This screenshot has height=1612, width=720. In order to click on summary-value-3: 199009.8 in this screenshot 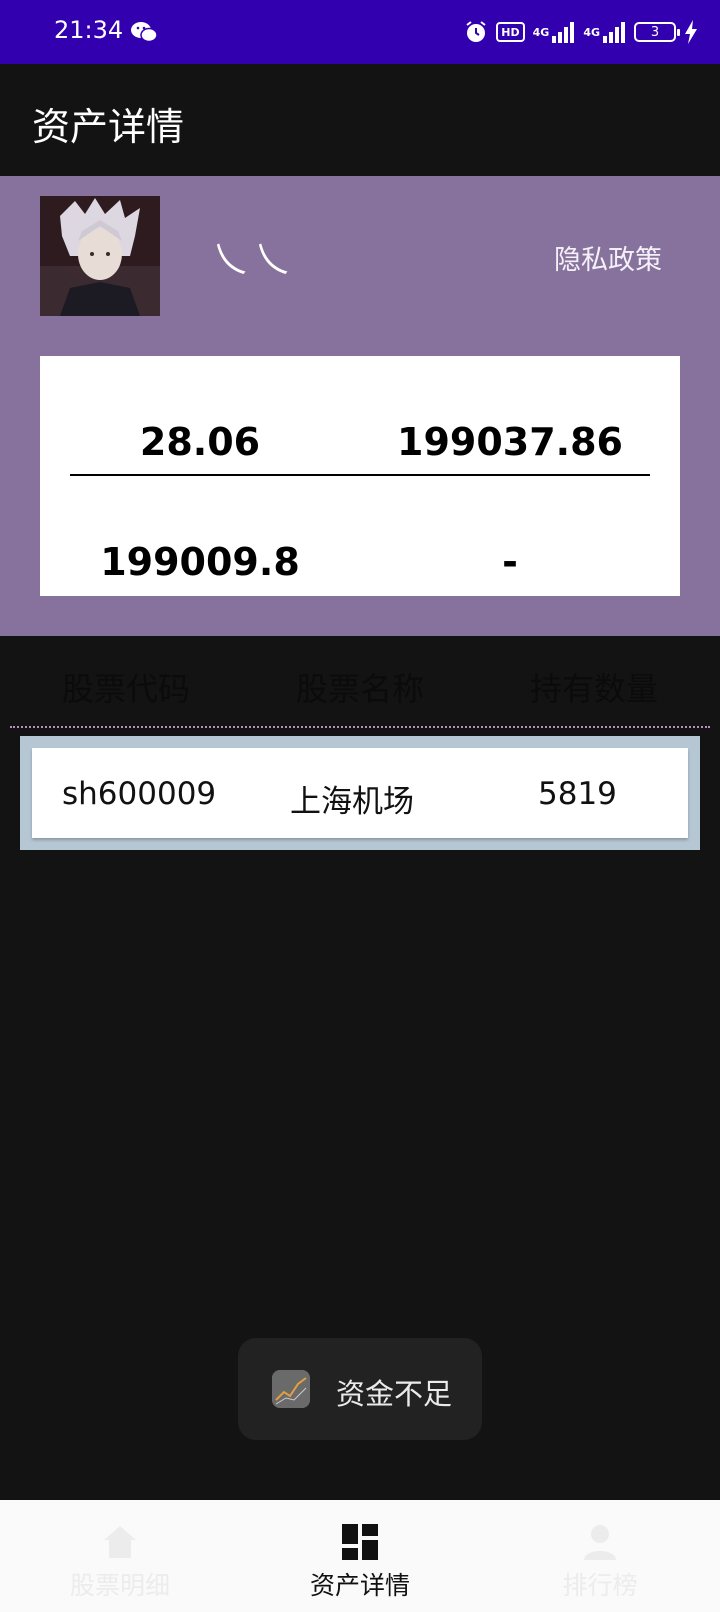, I will do `click(200, 562)`.